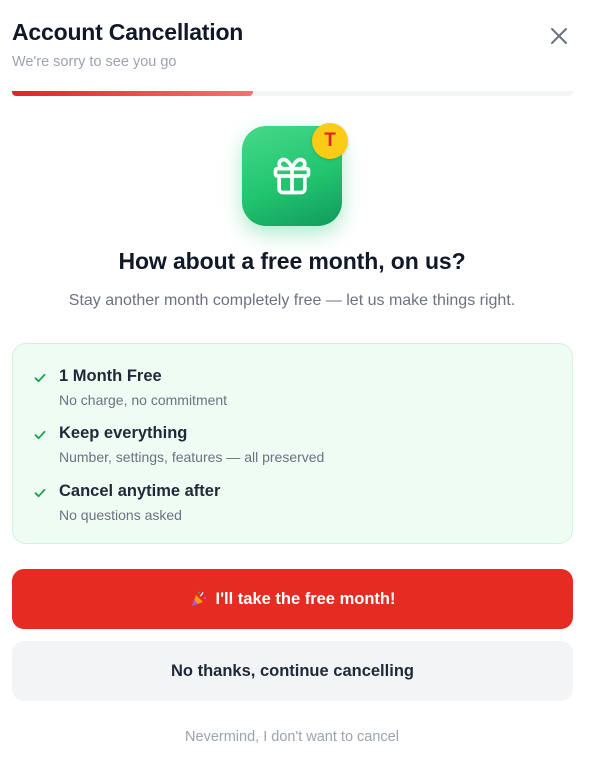 The height and width of the screenshot is (774, 596). What do you see at coordinates (143, 400) in the screenshot?
I see `benefit-subtitle: No charge, no commitment` at bounding box center [143, 400].